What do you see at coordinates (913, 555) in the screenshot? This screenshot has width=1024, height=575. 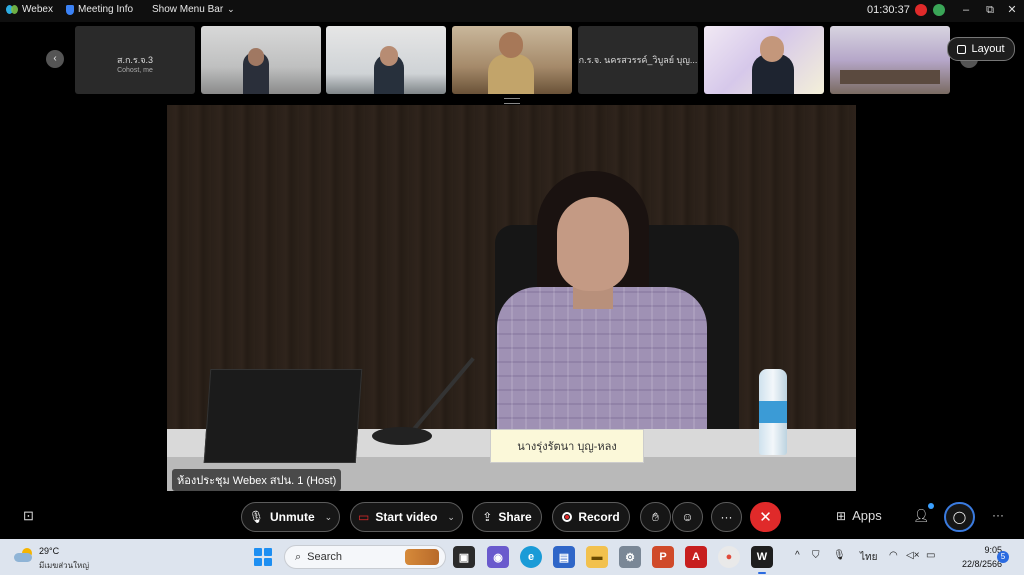 I see `speaker-muted-icon: ◁×` at bounding box center [913, 555].